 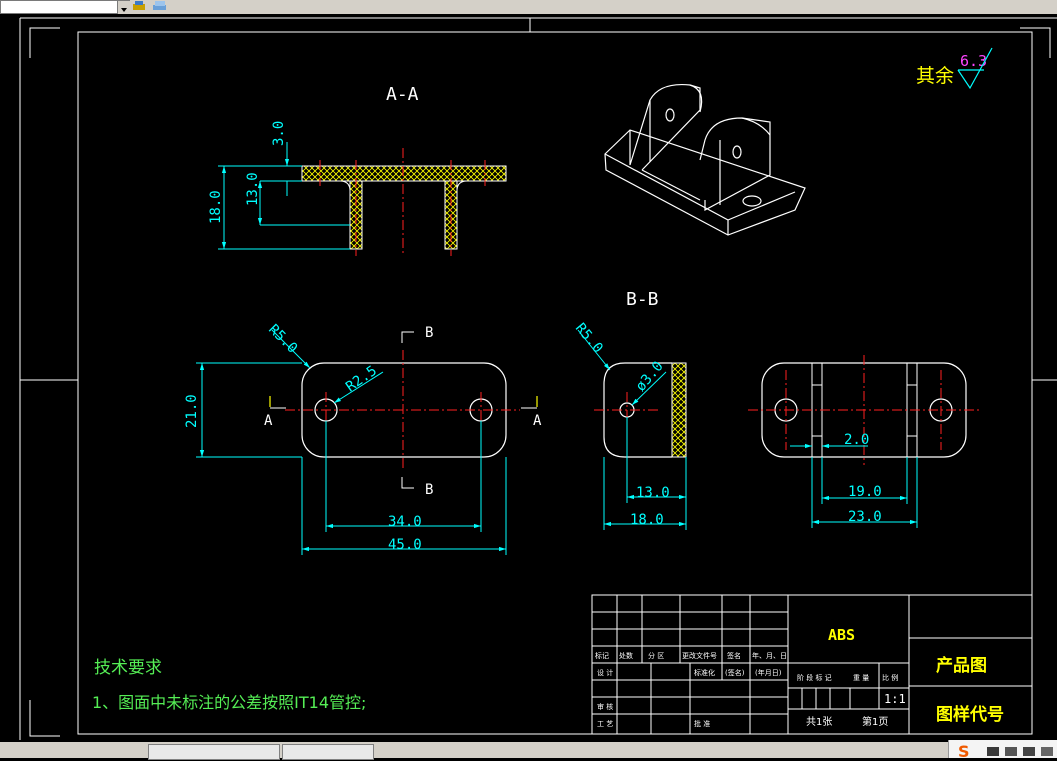 I want to click on dim-plan-45: 45.0, so click(x=405, y=545).